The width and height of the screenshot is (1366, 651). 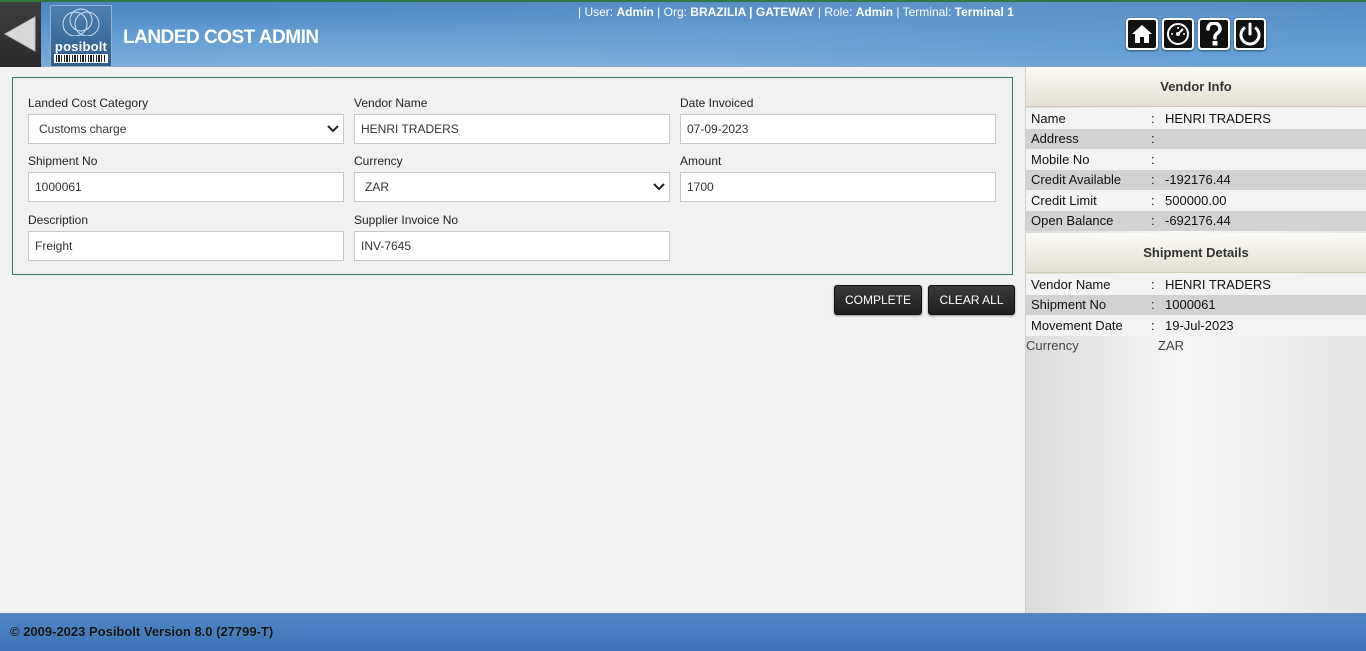 I want to click on vendor-name-field: Vendor Name HENRI TRADERS, so click(x=512, y=120).